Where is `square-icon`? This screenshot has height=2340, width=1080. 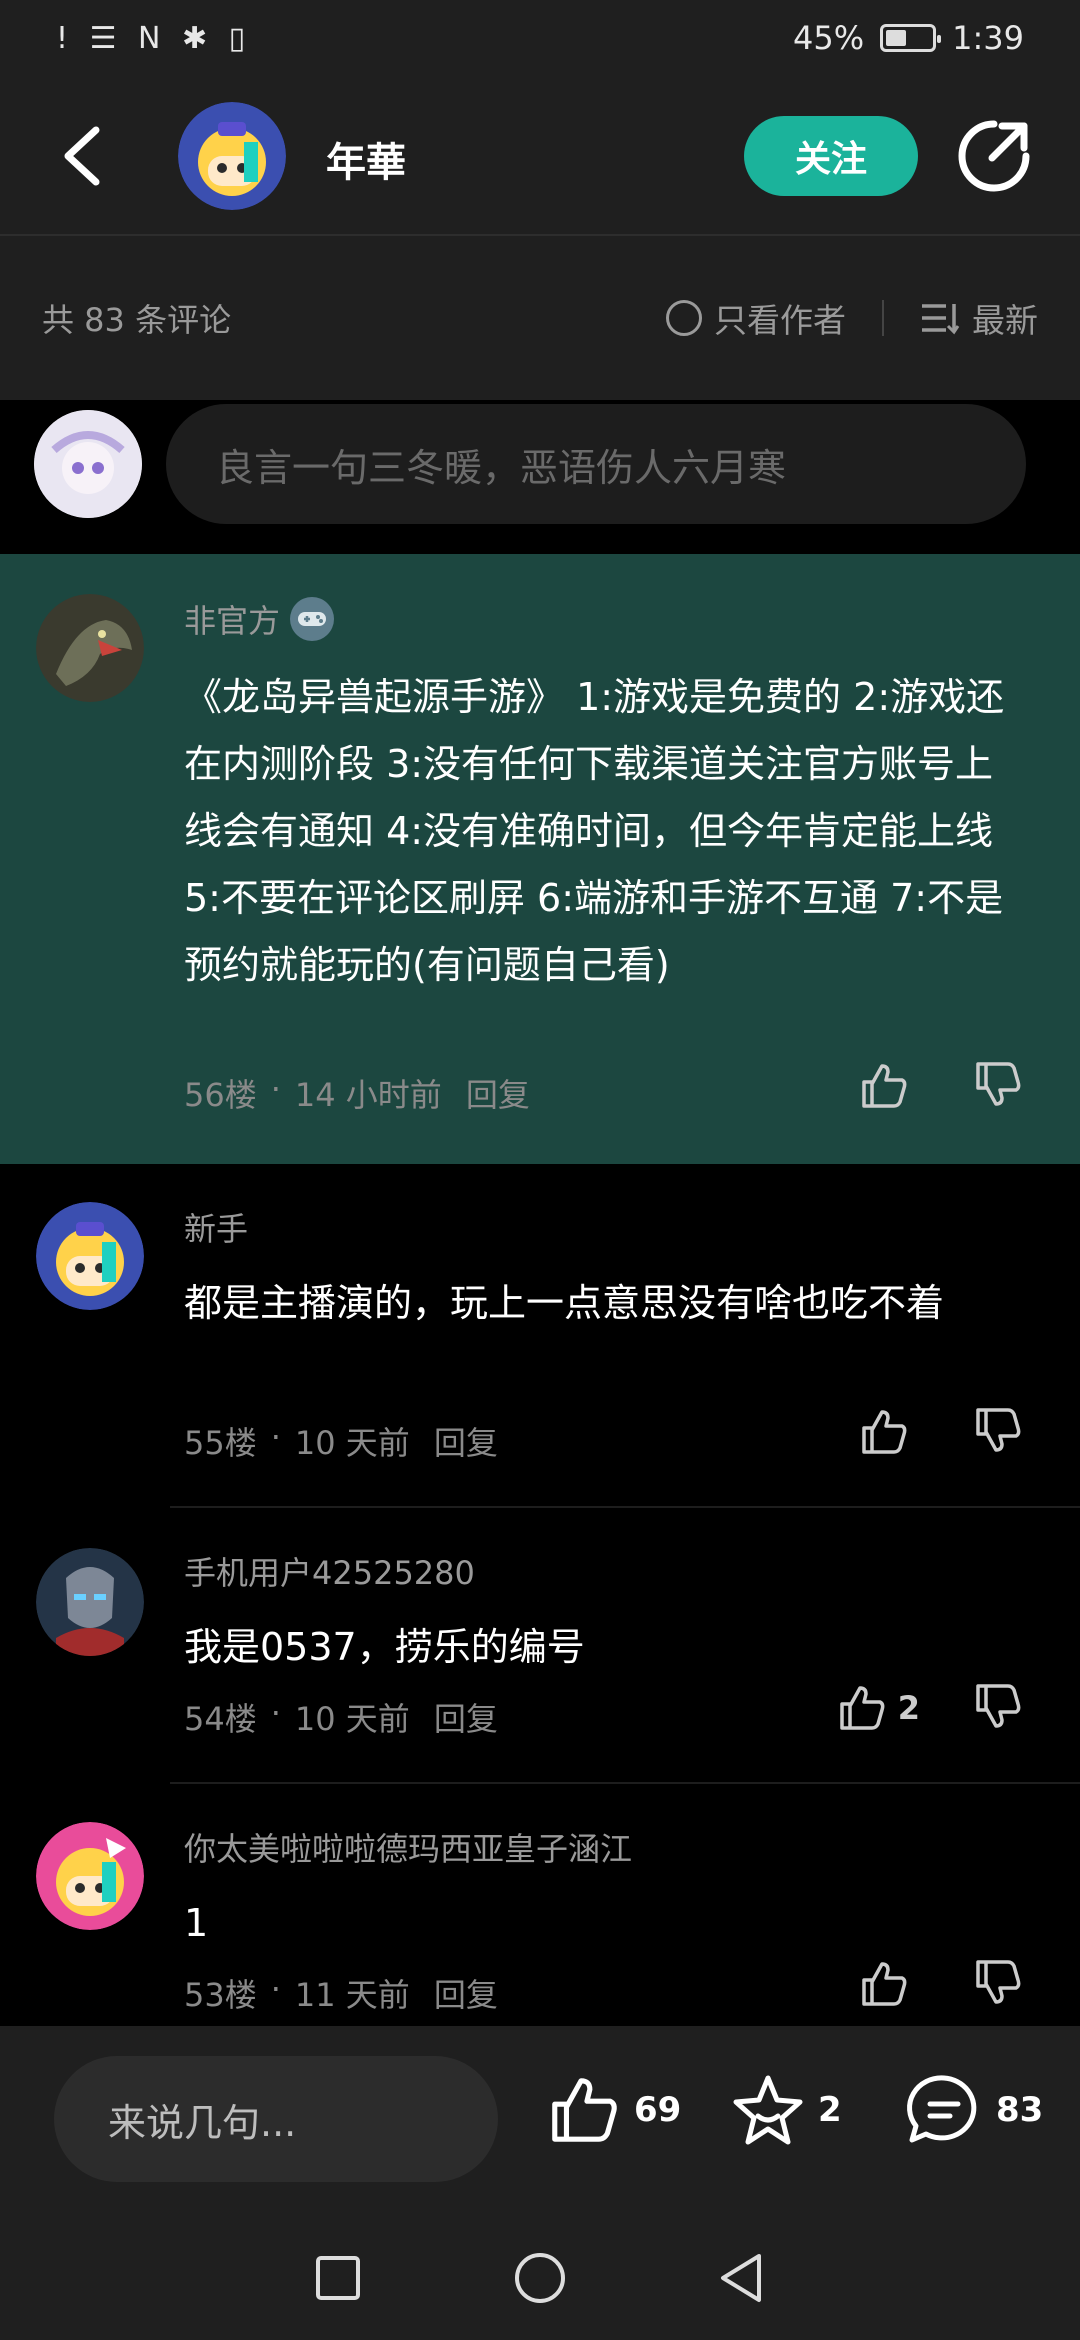 square-icon is located at coordinates (338, 2278).